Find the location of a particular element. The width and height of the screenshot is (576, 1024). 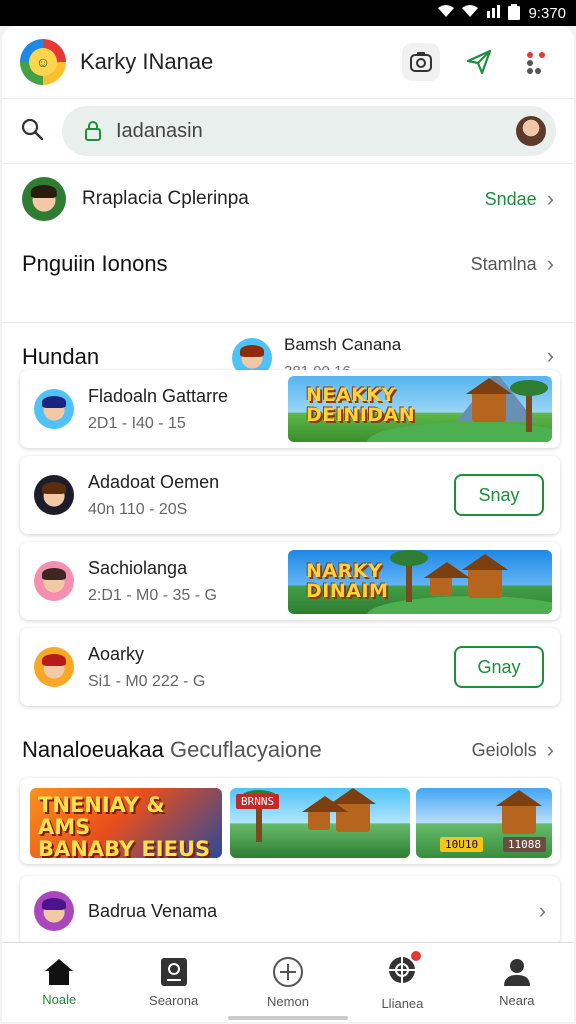

nav-label: Llianea is located at coordinates (402, 1003).